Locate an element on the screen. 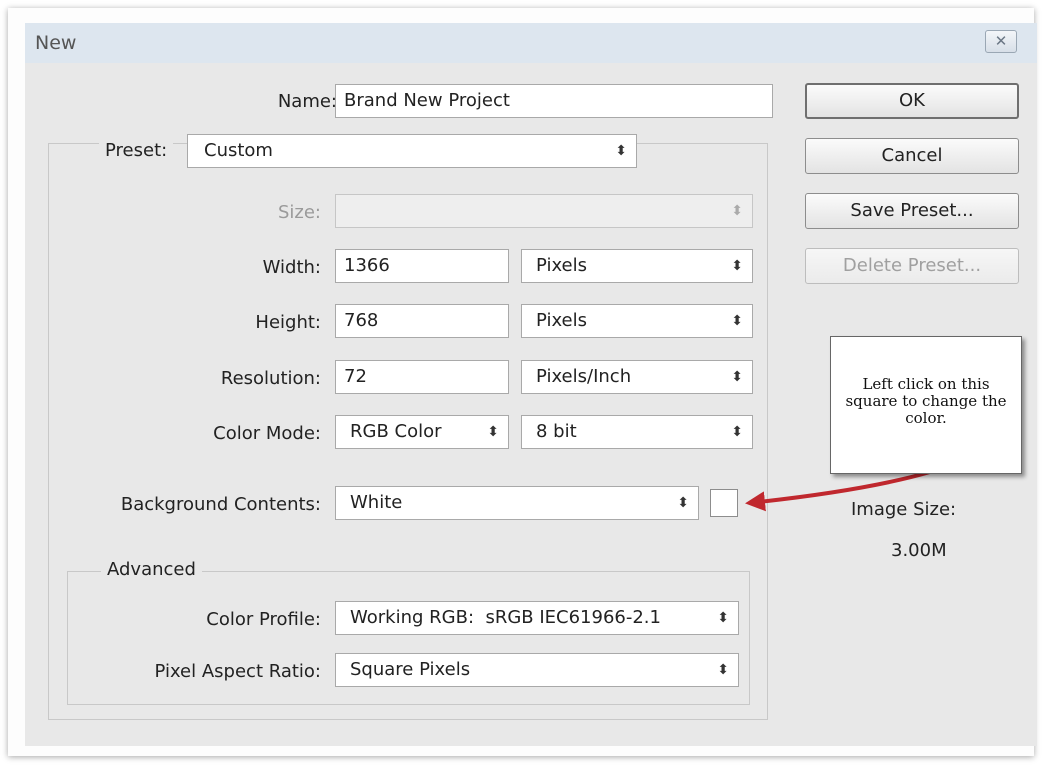 The image size is (1043, 765). width-unit-value: Pixels is located at coordinates (562, 265).